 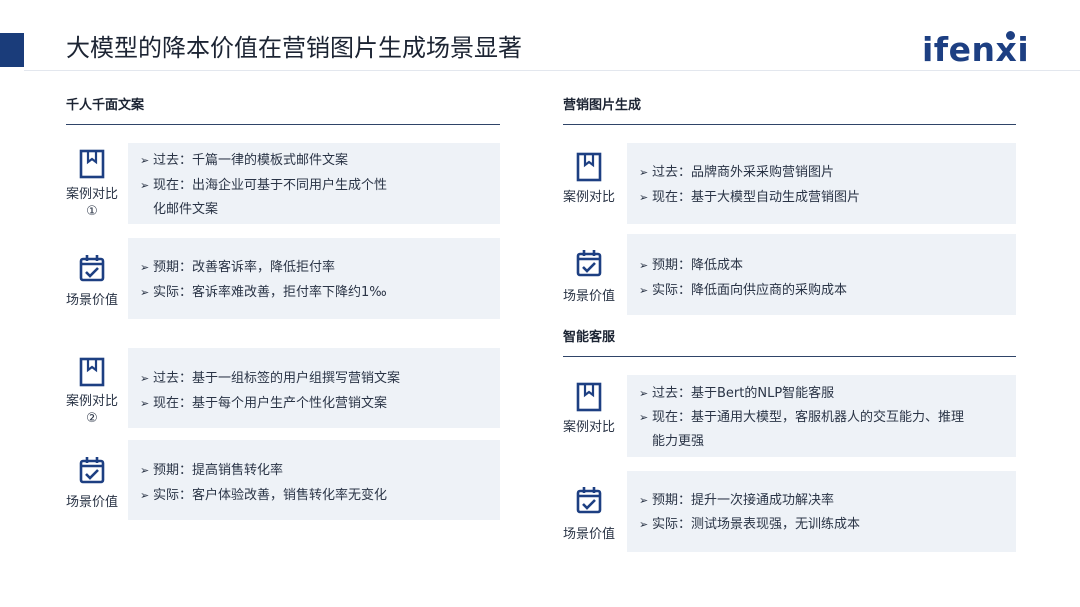 I want to click on list-item: ➢ 现在：基于每个用户生产个性化营销文案, so click(x=264, y=403).